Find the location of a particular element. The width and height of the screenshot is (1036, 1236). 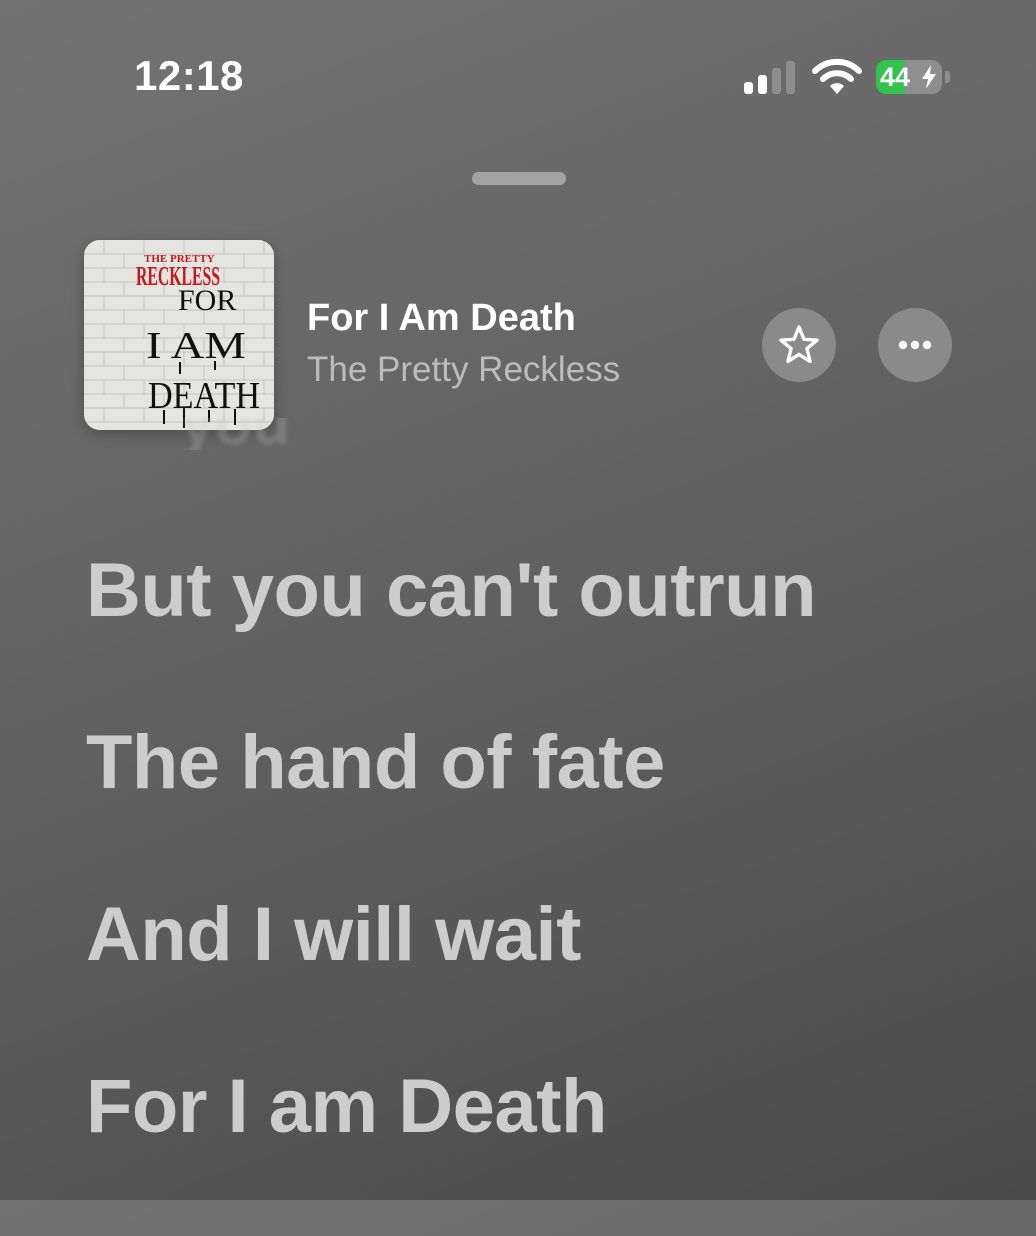

charging-bolt-icon is located at coordinates (929, 77).